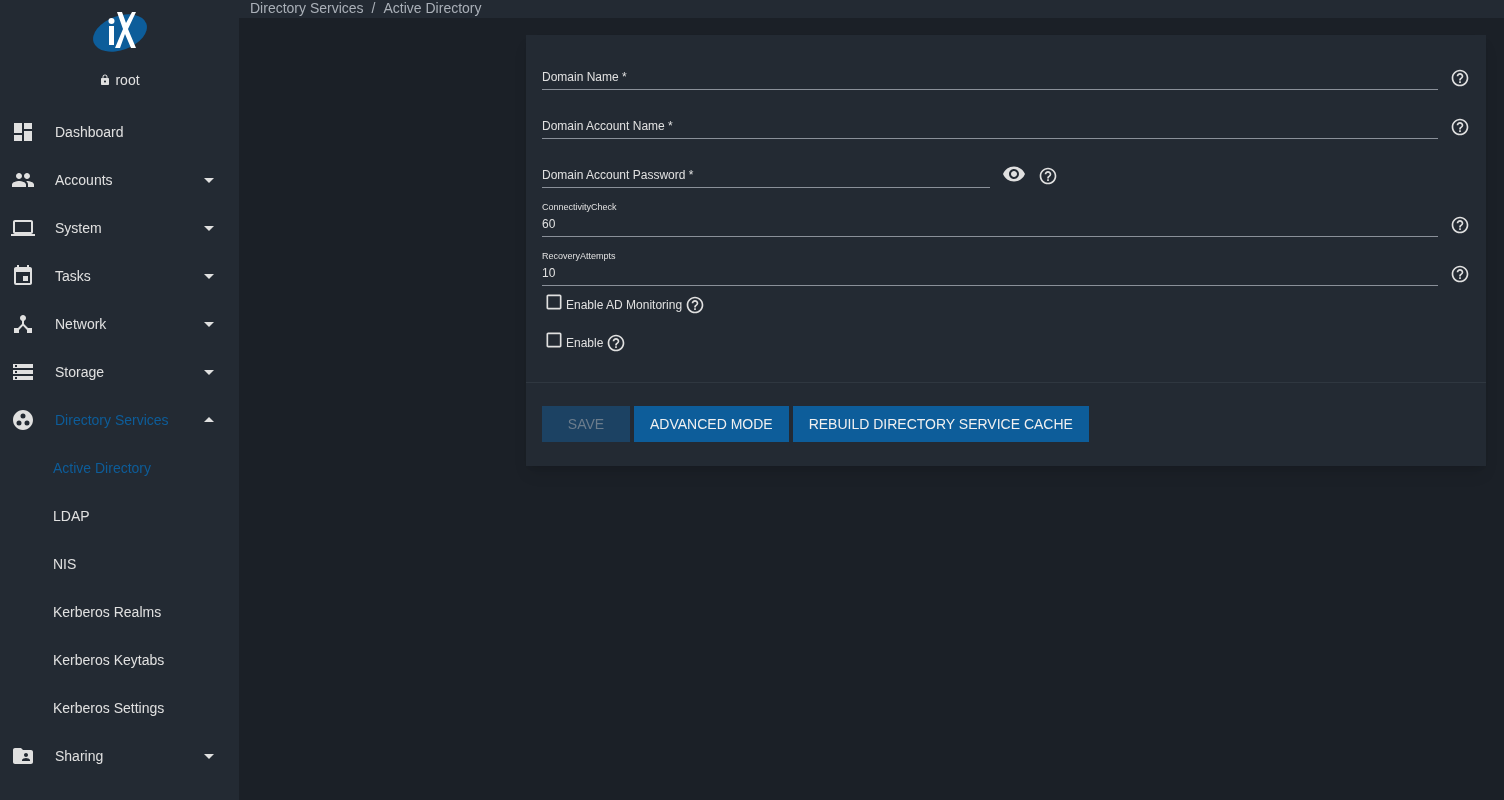 This screenshot has height=800, width=1504. I want to click on text-field: Domain Account Name *, so click(990, 119).